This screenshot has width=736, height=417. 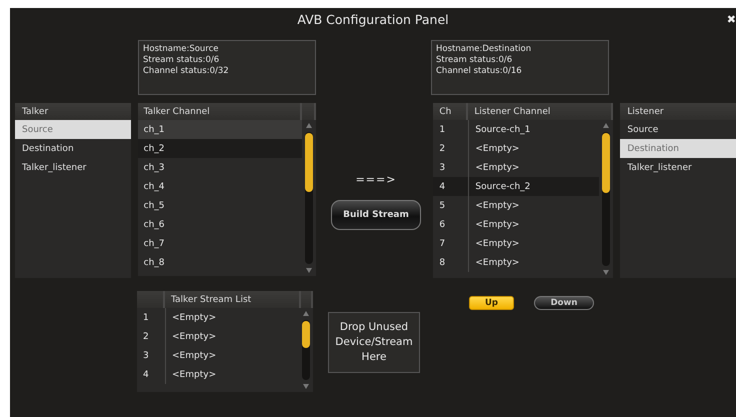 I want to click on table-row: 8 <Empty>, so click(x=516, y=262).